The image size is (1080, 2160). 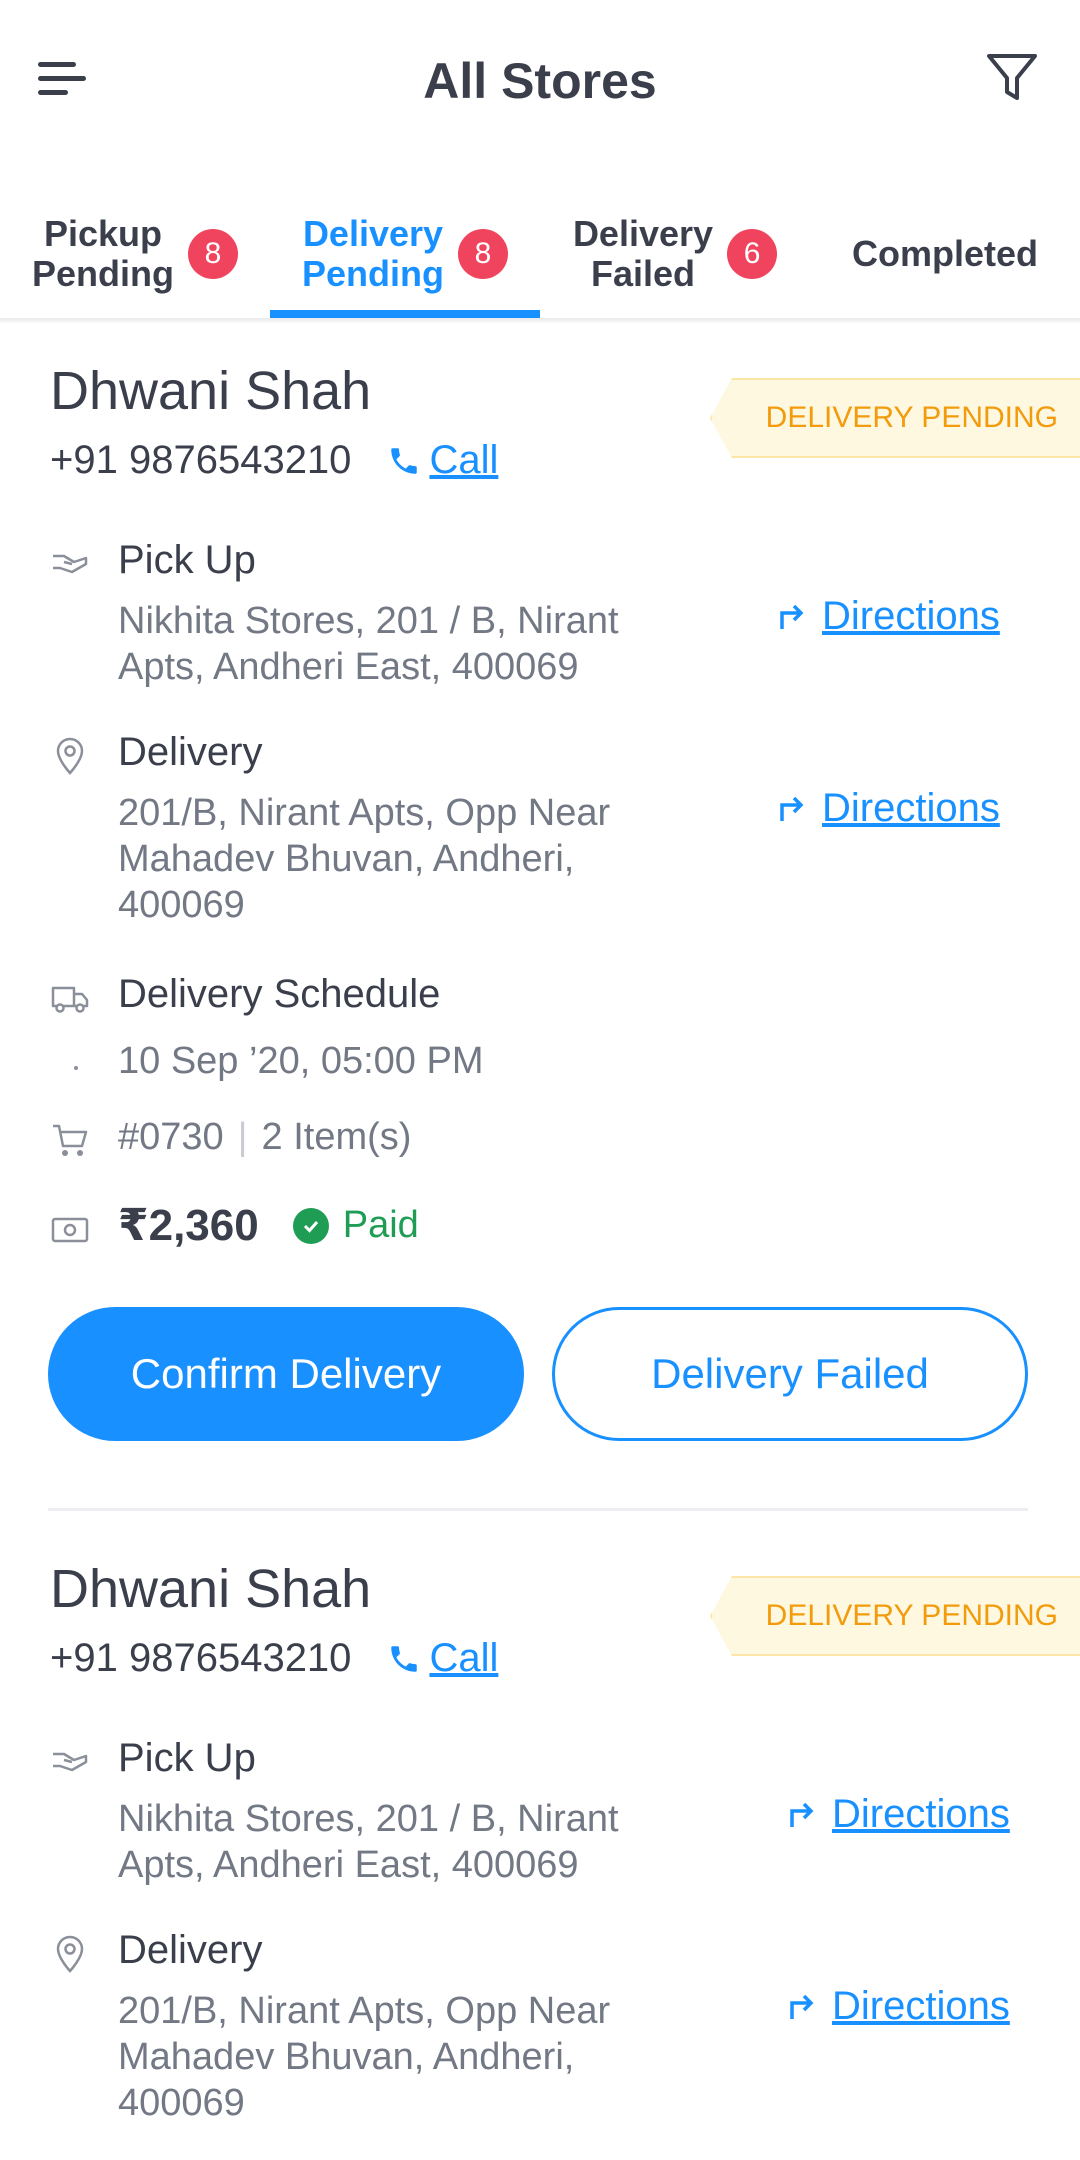 I want to click on card-divider, so click(x=538, y=1509).